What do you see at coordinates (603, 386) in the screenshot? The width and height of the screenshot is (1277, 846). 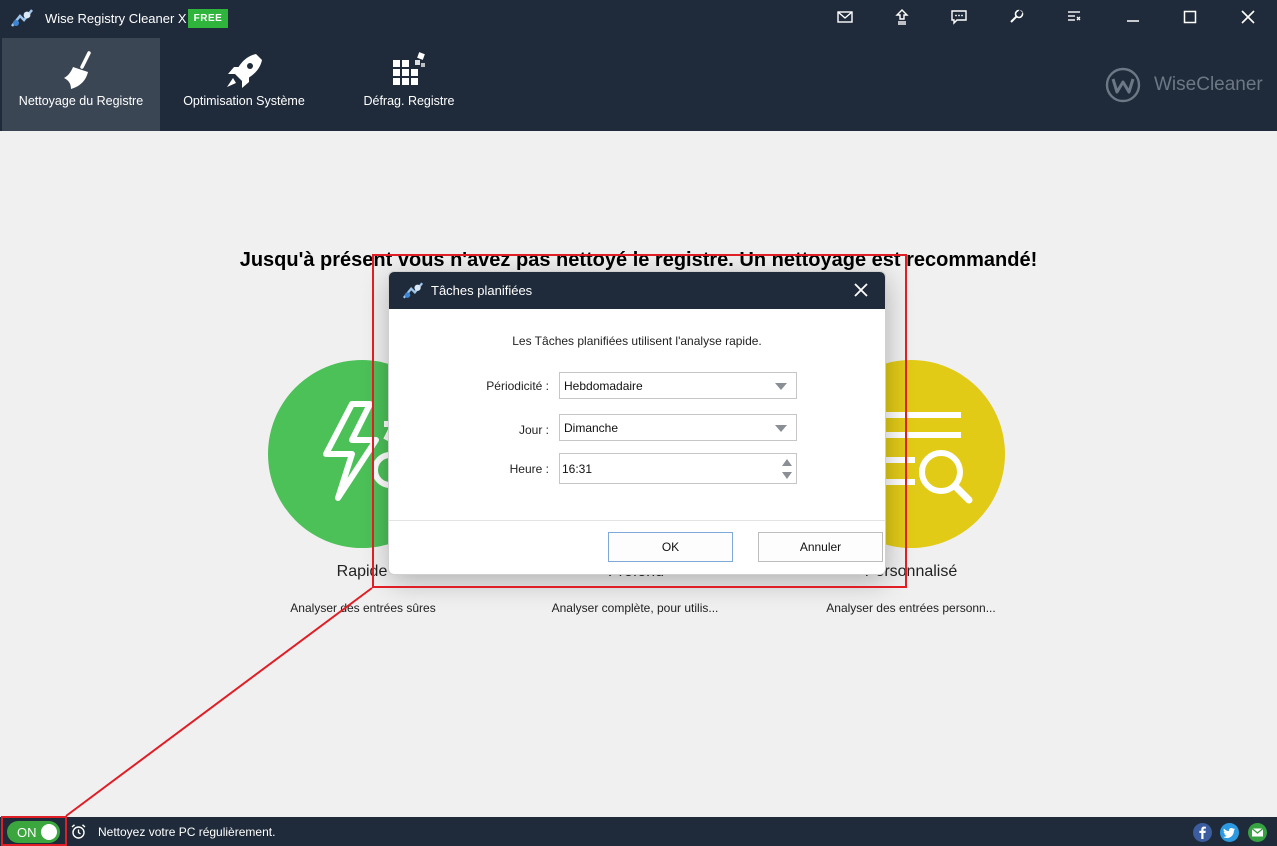 I see `frequency-value: Hebdomadaire` at bounding box center [603, 386].